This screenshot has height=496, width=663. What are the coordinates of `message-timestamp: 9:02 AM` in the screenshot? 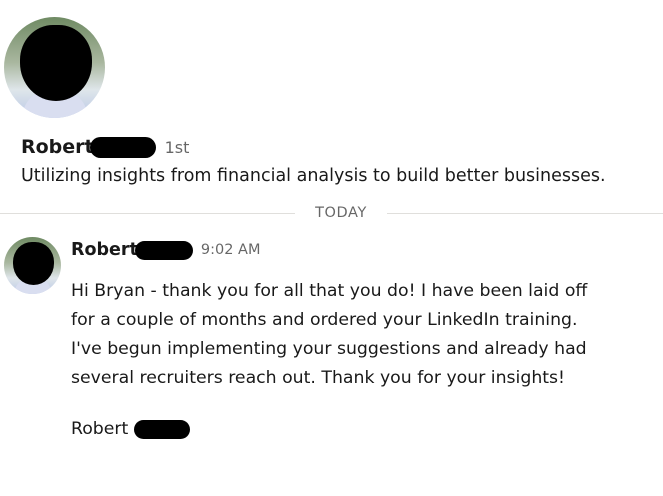 It's located at (230, 250).